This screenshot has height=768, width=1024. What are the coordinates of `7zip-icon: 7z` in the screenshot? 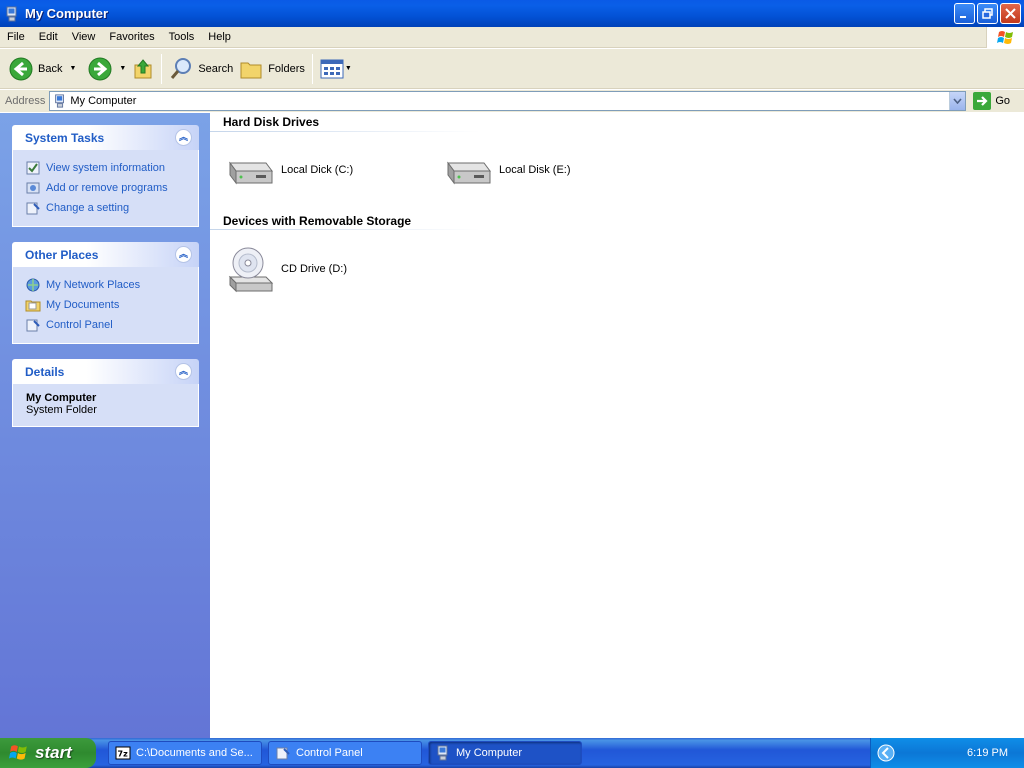 It's located at (123, 753).